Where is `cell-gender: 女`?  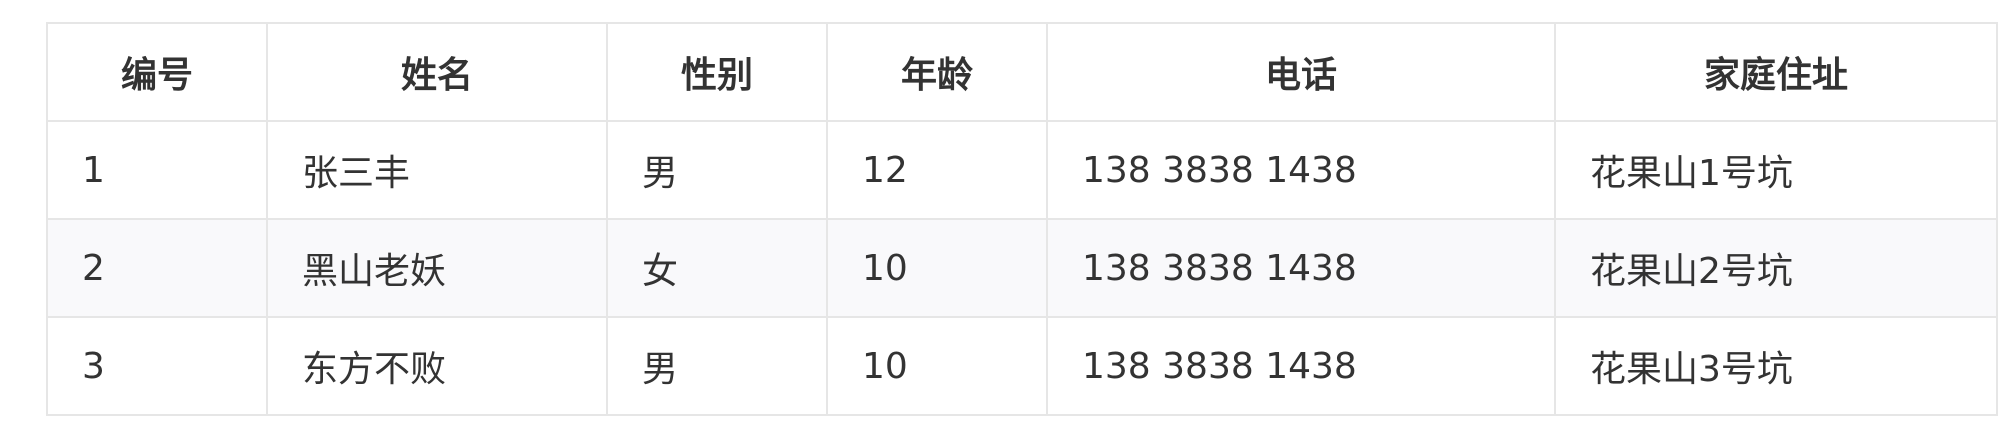
cell-gender: 女 is located at coordinates (717, 268).